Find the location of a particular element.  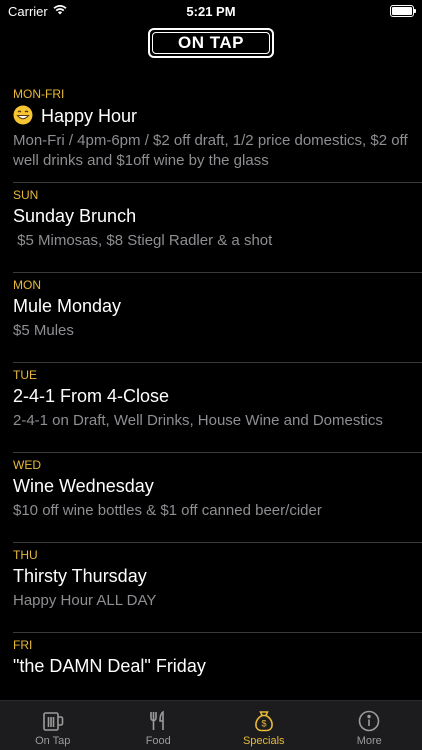

info-icon is located at coordinates (369, 721).